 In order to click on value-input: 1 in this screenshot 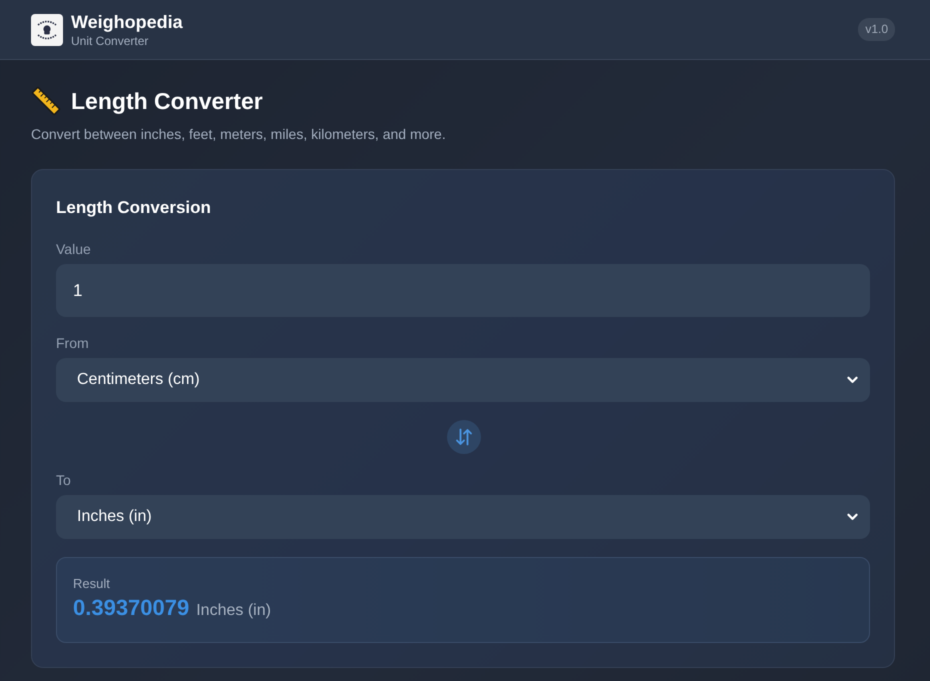, I will do `click(463, 290)`.